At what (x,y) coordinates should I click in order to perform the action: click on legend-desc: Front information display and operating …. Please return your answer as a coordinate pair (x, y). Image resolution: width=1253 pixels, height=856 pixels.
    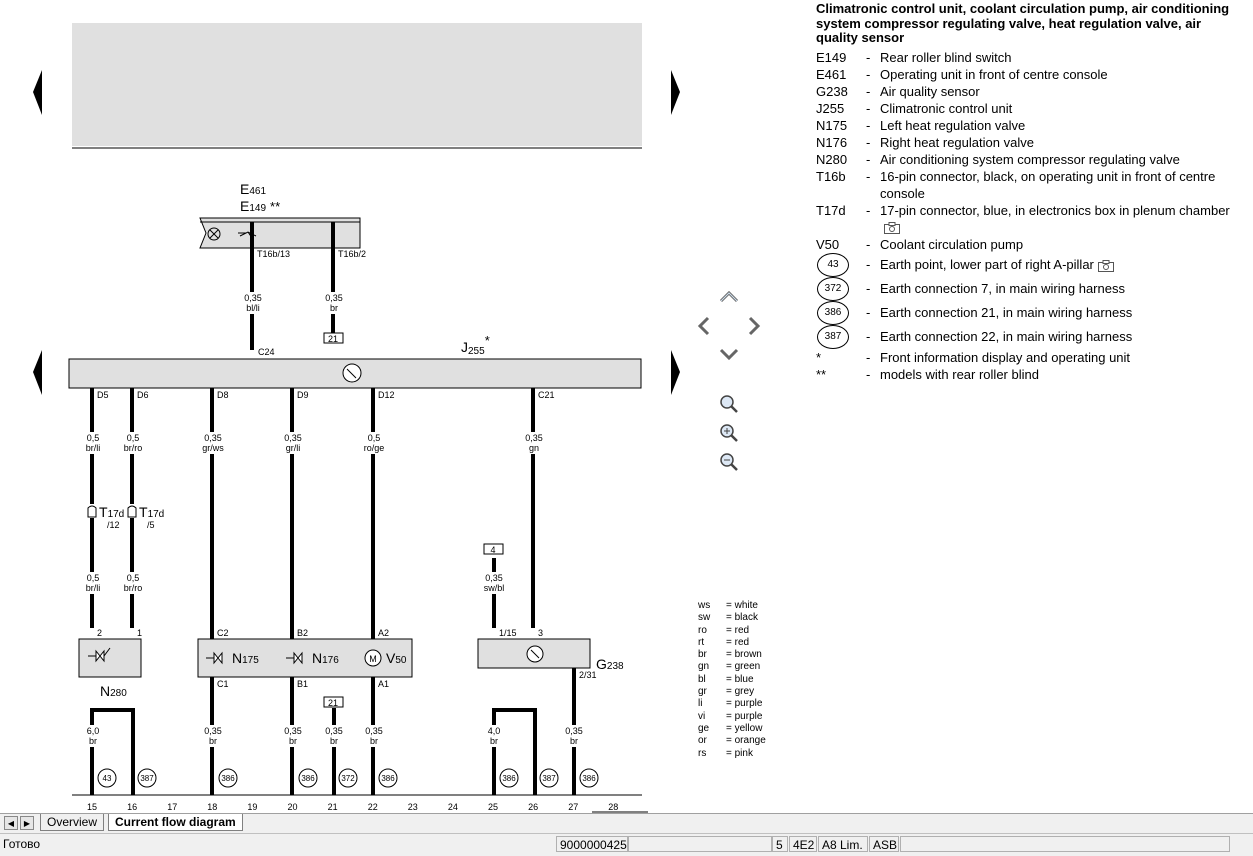
    Looking at the image, I should click on (1005, 357).